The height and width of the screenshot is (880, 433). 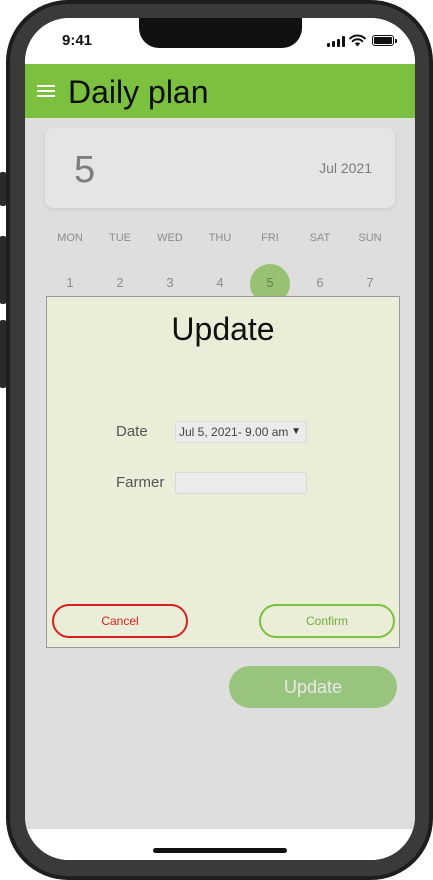 I want to click on home-indicator, so click(x=220, y=850).